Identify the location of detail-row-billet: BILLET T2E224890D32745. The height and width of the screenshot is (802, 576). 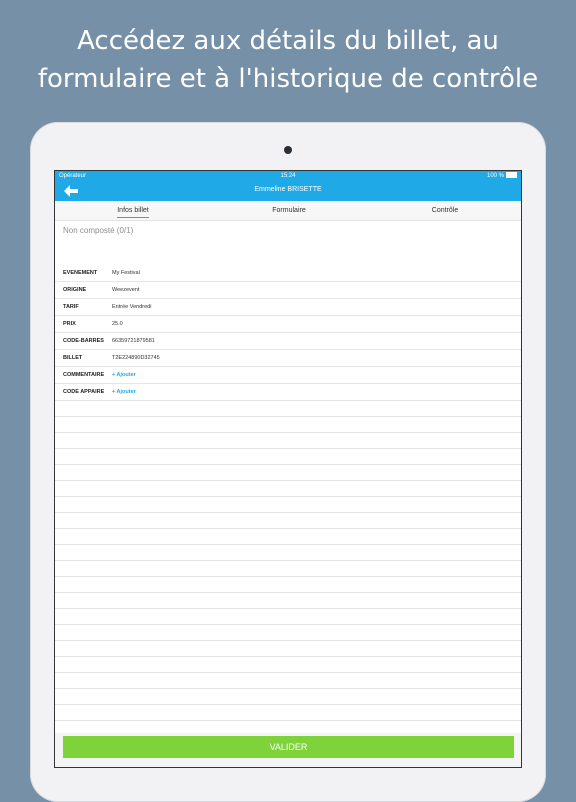
(288, 358).